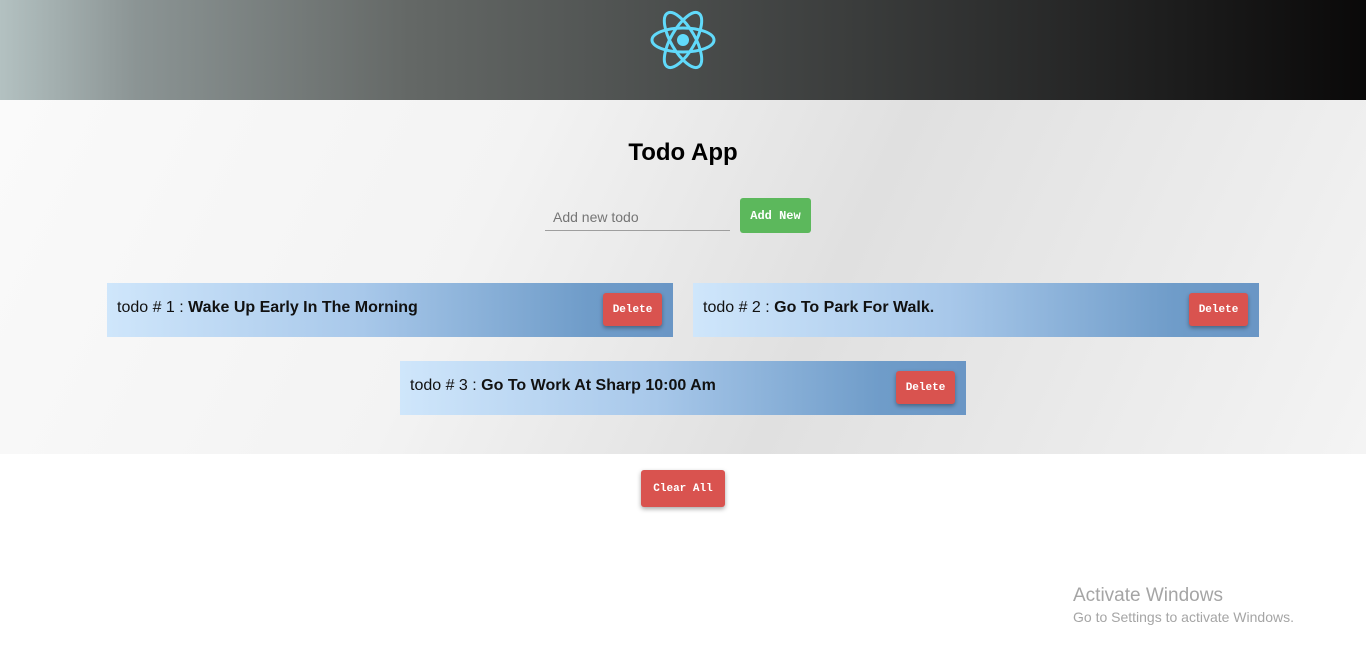  Describe the element at coordinates (150, 307) in the screenshot. I see `todo-number: todo # 1 :` at that location.